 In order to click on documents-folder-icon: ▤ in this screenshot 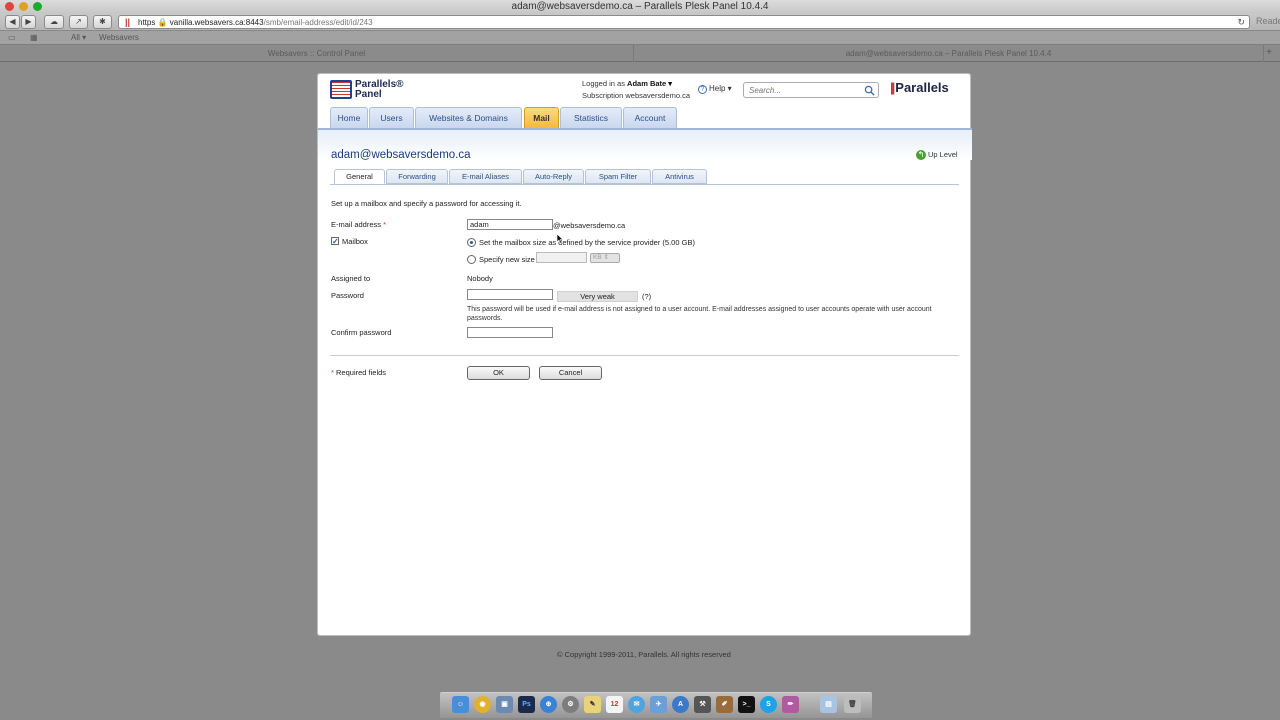, I will do `click(828, 704)`.